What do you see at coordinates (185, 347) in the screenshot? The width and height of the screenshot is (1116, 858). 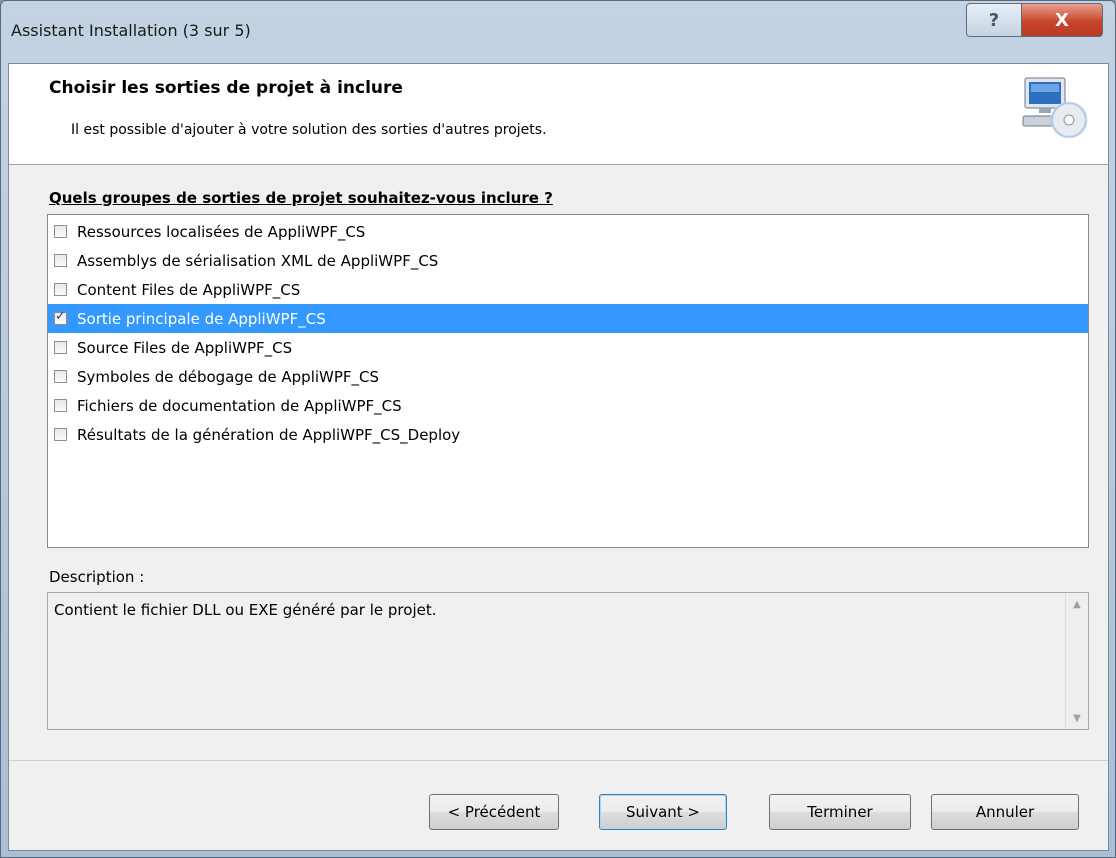 I see `list-item-label: Source Files de AppliWPF_CS` at bounding box center [185, 347].